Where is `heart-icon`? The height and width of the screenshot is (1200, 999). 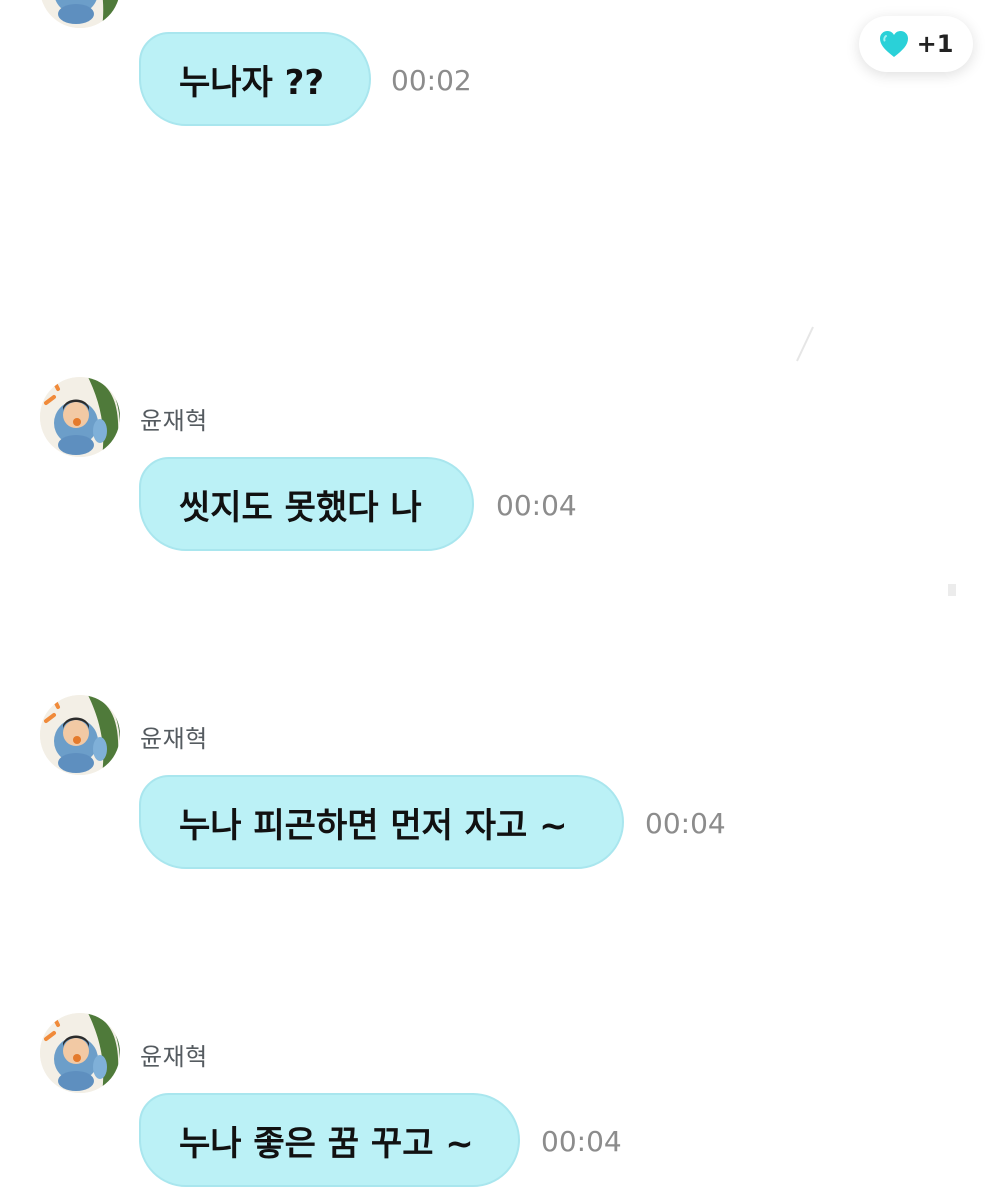 heart-icon is located at coordinates (893, 44).